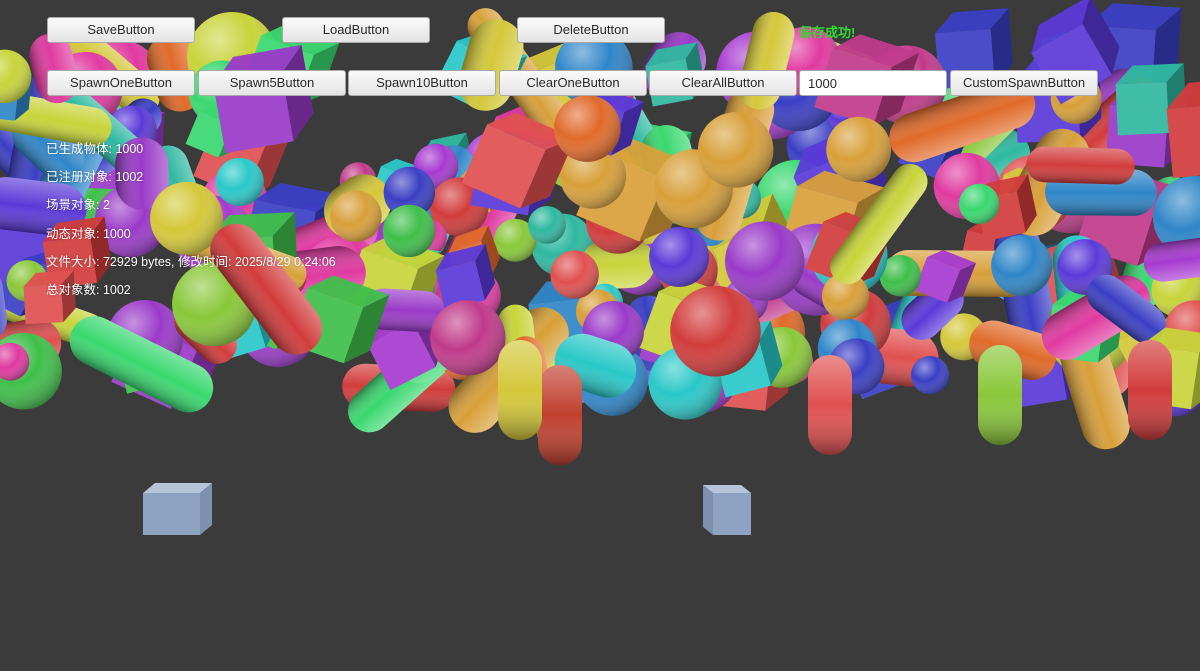  What do you see at coordinates (88, 290) in the screenshot?
I see `total-objects-text: 总对象数: 1002` at bounding box center [88, 290].